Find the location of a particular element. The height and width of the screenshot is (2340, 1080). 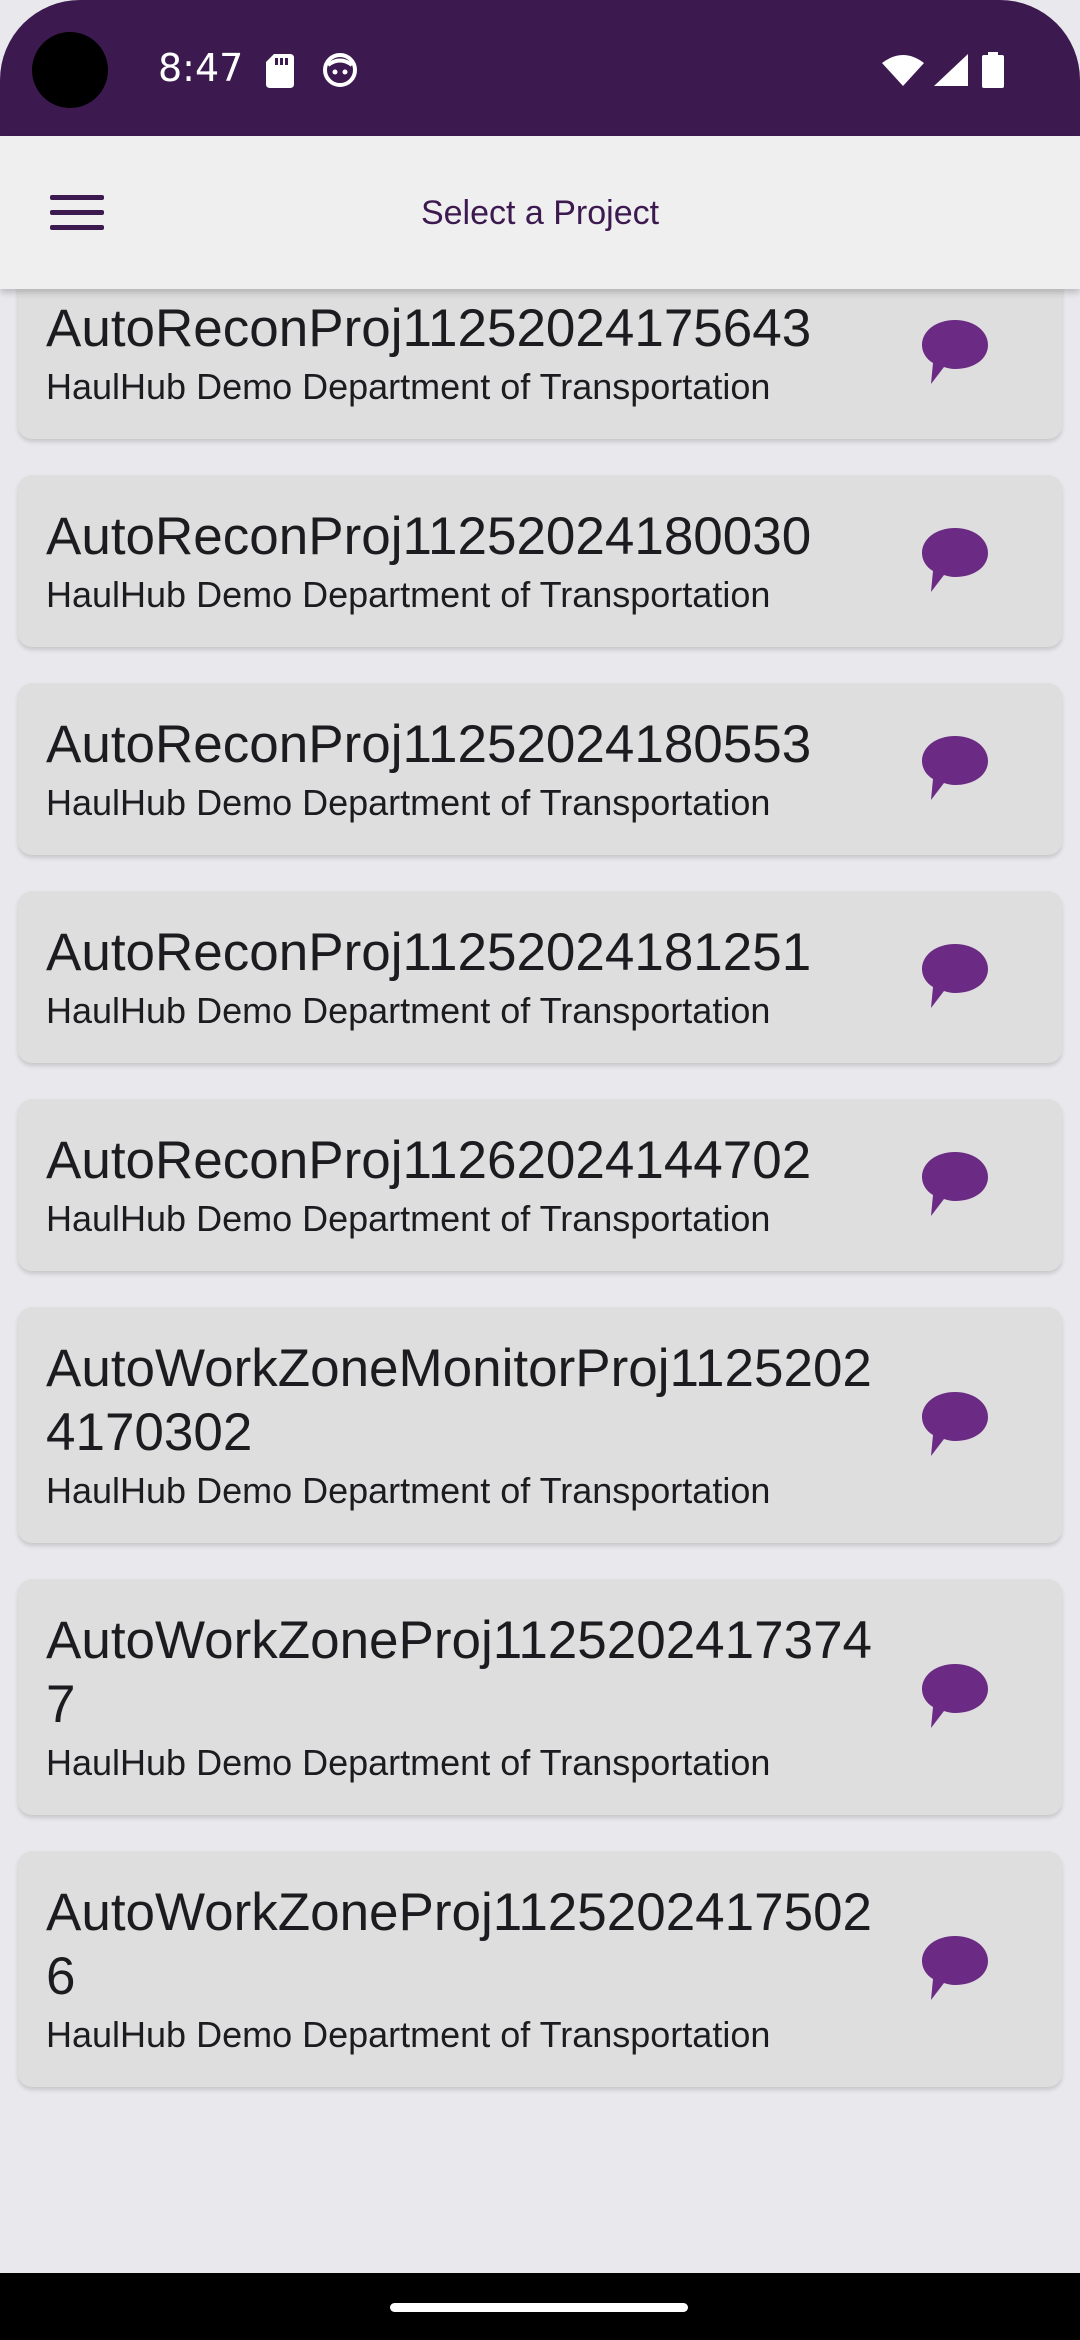

page-title: Select a Project is located at coordinates (540, 213).